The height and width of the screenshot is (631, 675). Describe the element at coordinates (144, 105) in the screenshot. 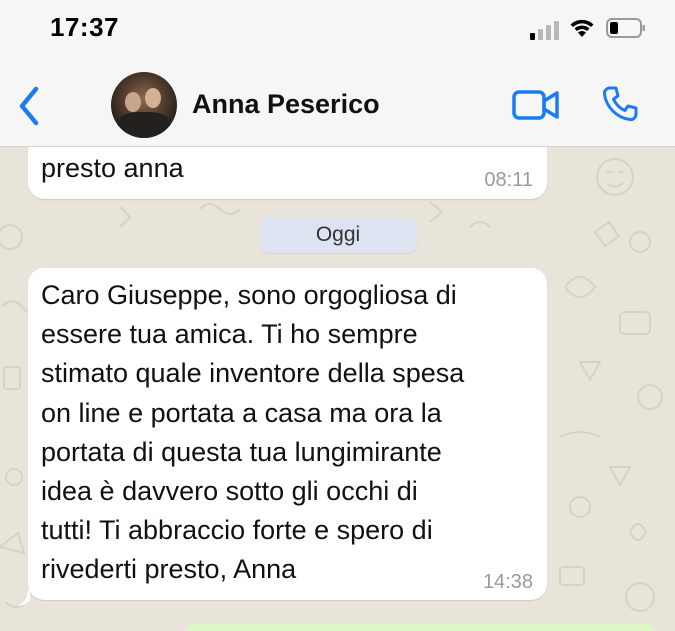

I see `avatar` at that location.